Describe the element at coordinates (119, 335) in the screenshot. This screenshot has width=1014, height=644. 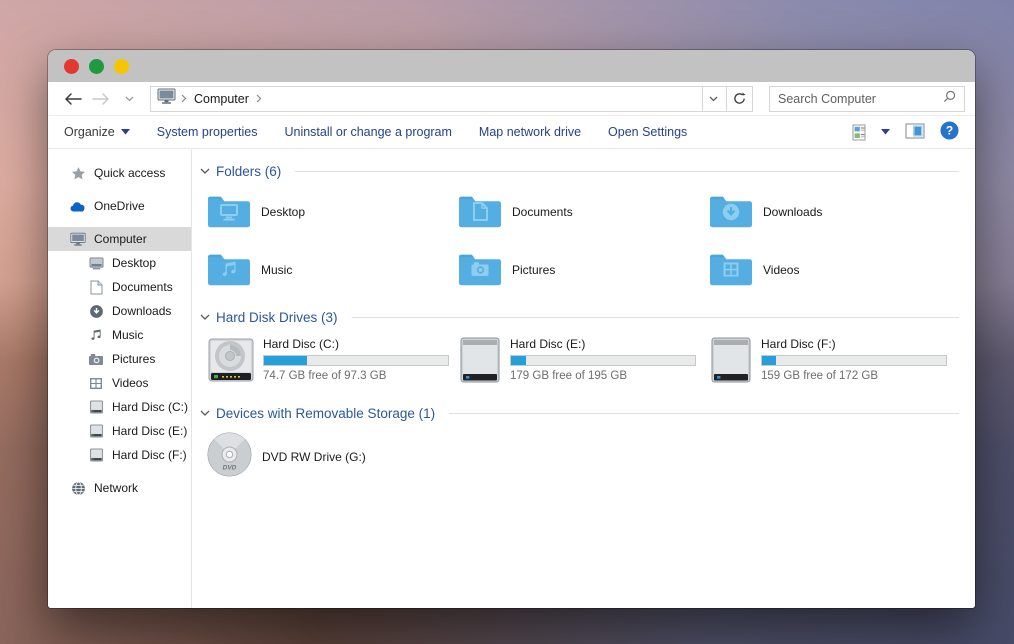
I see `sidebar-item-music: Music` at that location.